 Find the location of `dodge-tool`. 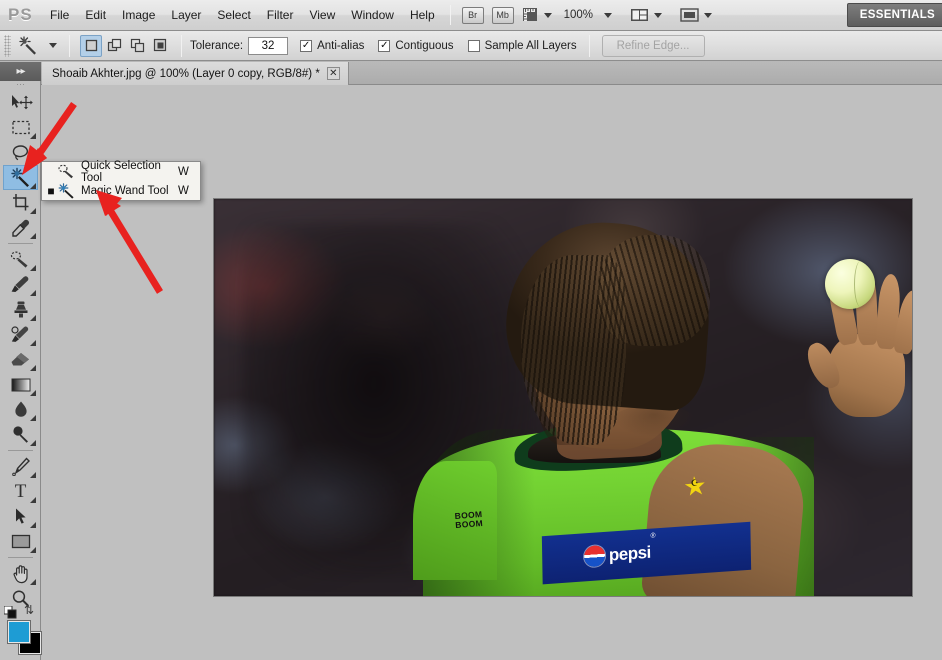

dodge-tool is located at coordinates (20, 434).